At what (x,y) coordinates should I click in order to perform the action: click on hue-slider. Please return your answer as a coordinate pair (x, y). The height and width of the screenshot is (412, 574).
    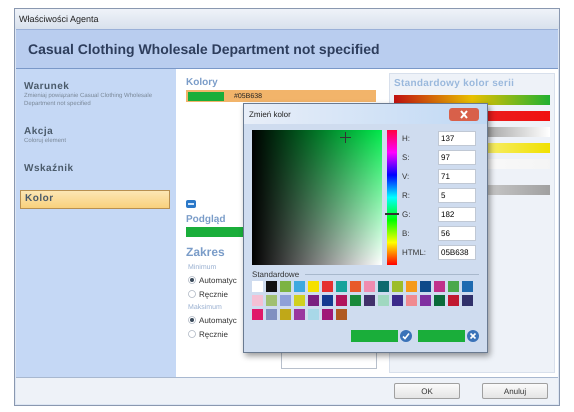
    Looking at the image, I should click on (392, 197).